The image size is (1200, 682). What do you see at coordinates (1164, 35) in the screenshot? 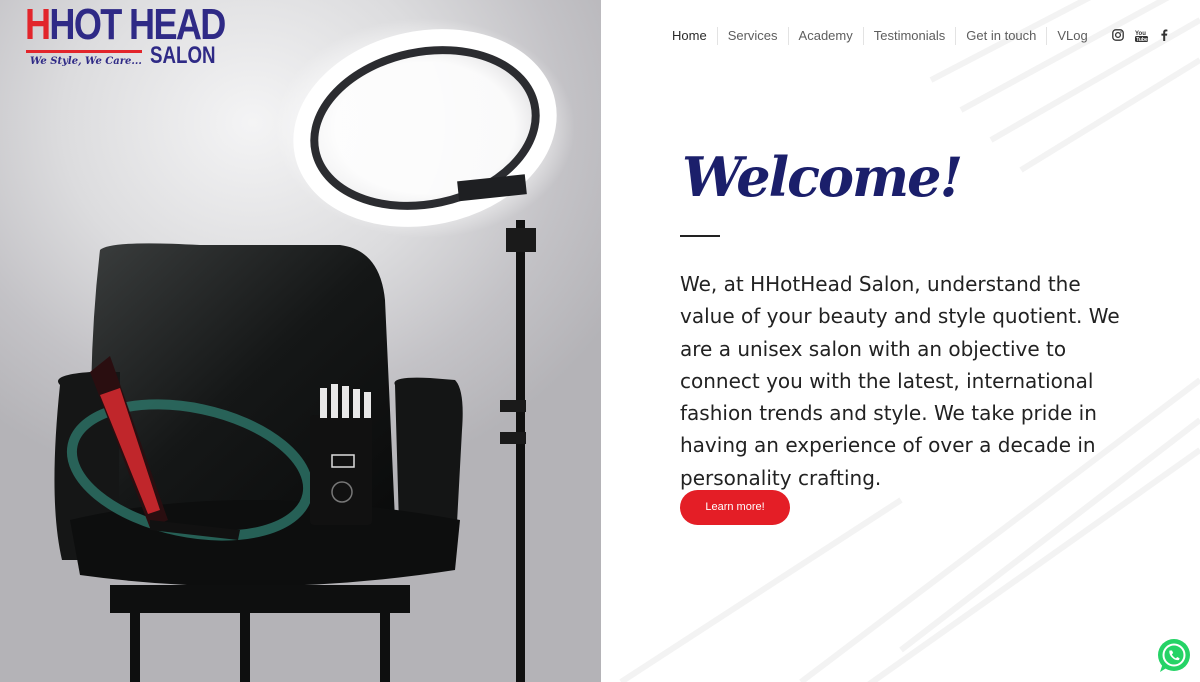
I see `facebook-icon` at bounding box center [1164, 35].